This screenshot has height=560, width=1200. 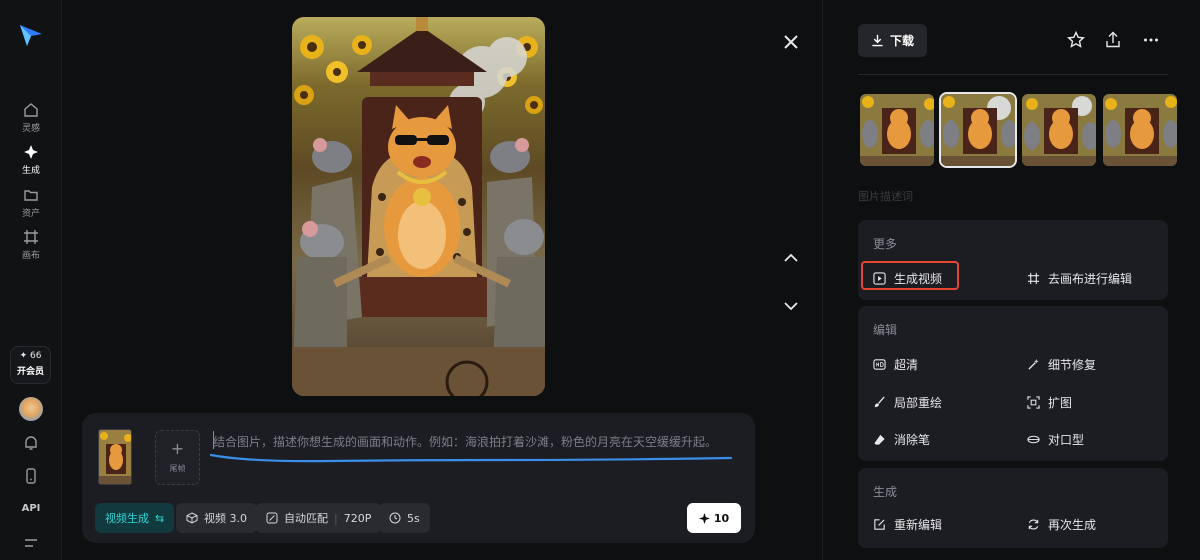 What do you see at coordinates (404, 518) in the screenshot?
I see `duration-select: 5s` at bounding box center [404, 518].